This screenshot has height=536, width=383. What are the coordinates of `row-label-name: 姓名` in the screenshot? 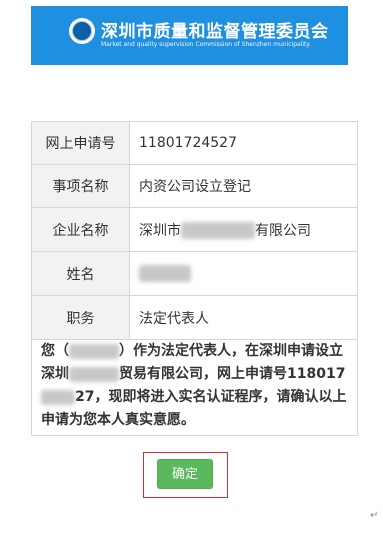 It's located at (80, 273).